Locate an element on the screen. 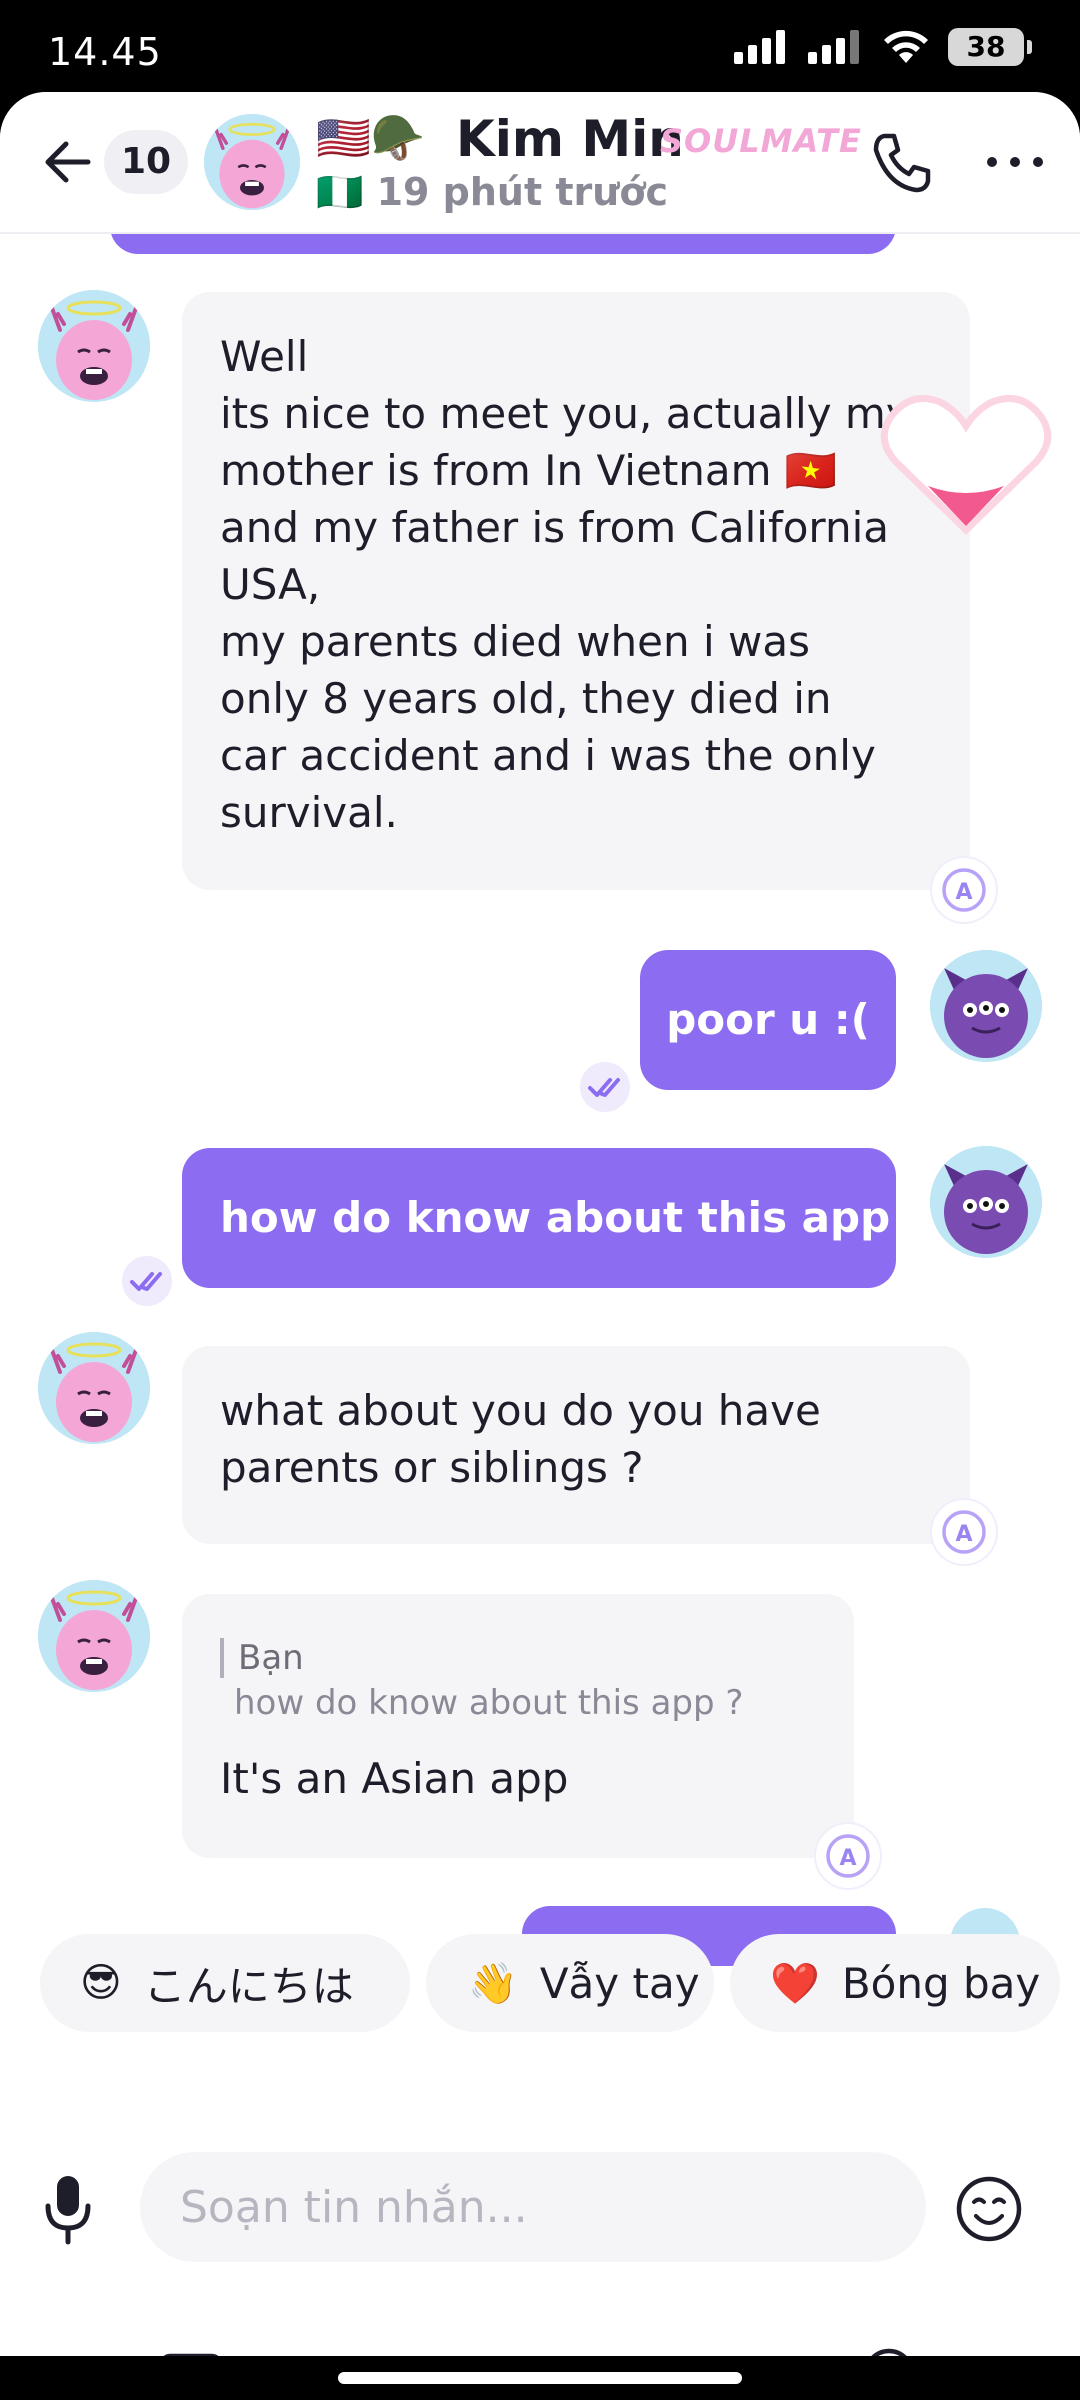 Image resolution: width=1080 pixels, height=2400 pixels. status-time: 14.45 is located at coordinates (105, 52).